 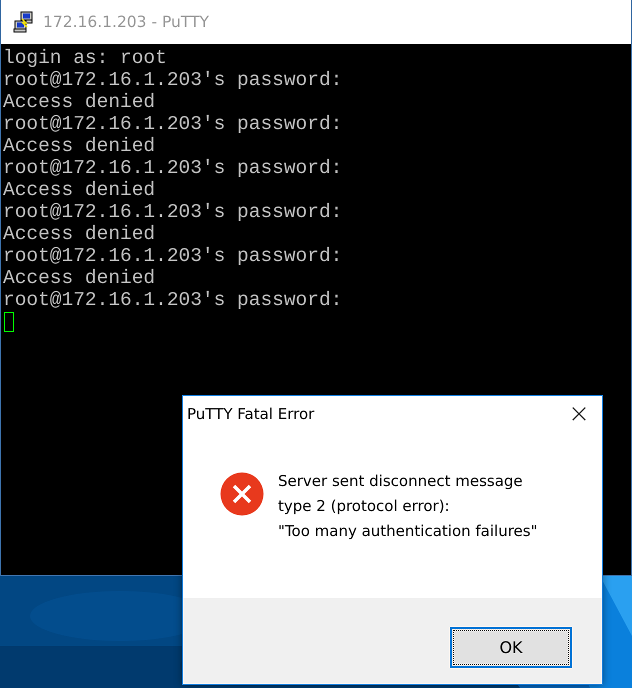 What do you see at coordinates (242, 494) in the screenshot?
I see `error-icon` at bounding box center [242, 494].